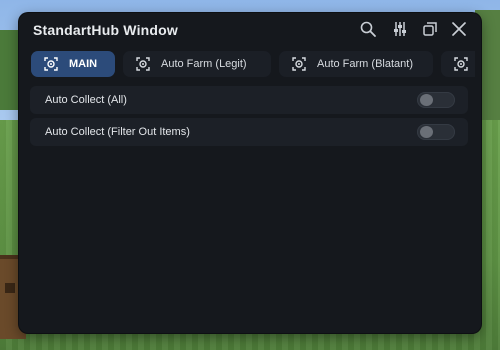 This screenshot has width=500, height=350. I want to click on tab-main: MAIN, so click(73, 64).